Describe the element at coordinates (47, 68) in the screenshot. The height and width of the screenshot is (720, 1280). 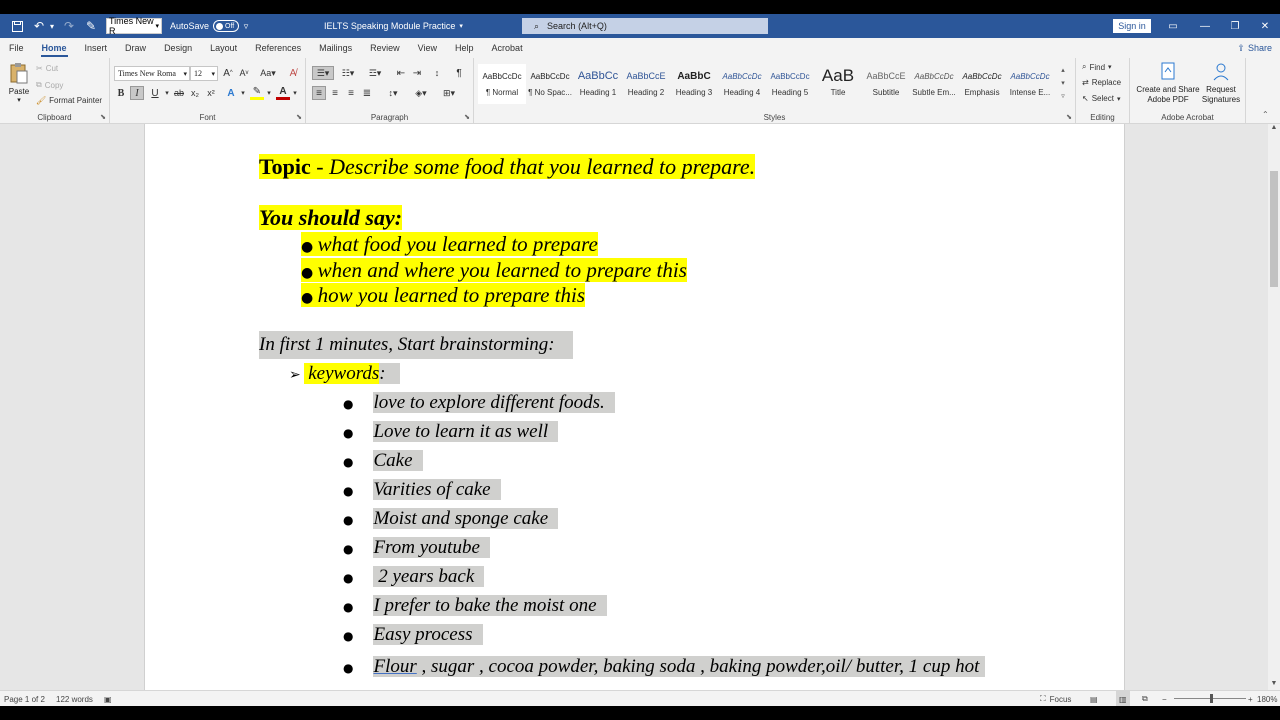
I see `cut-button: ✂ Cut` at that location.